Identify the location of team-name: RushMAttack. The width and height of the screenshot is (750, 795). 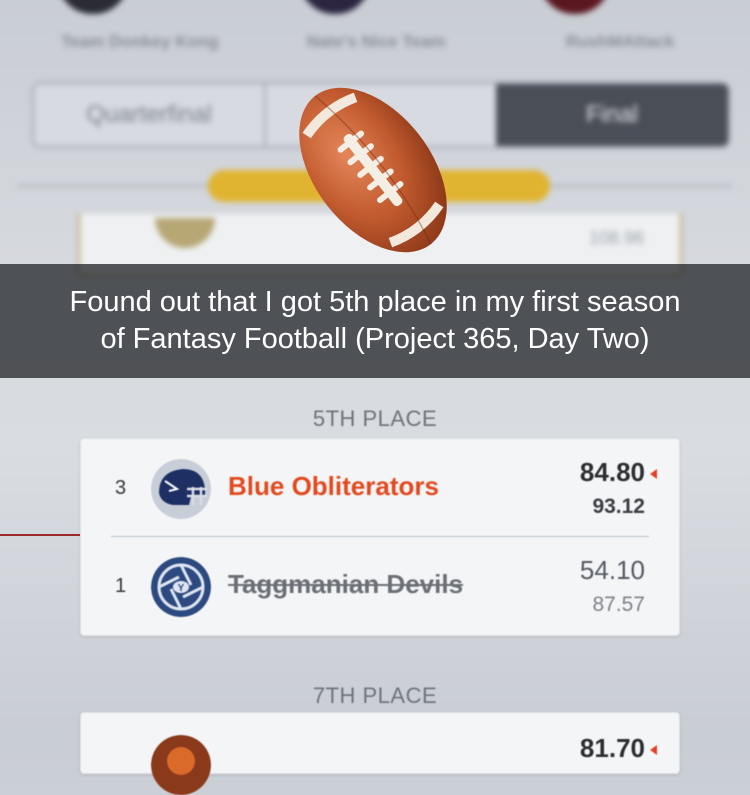
(620, 42).